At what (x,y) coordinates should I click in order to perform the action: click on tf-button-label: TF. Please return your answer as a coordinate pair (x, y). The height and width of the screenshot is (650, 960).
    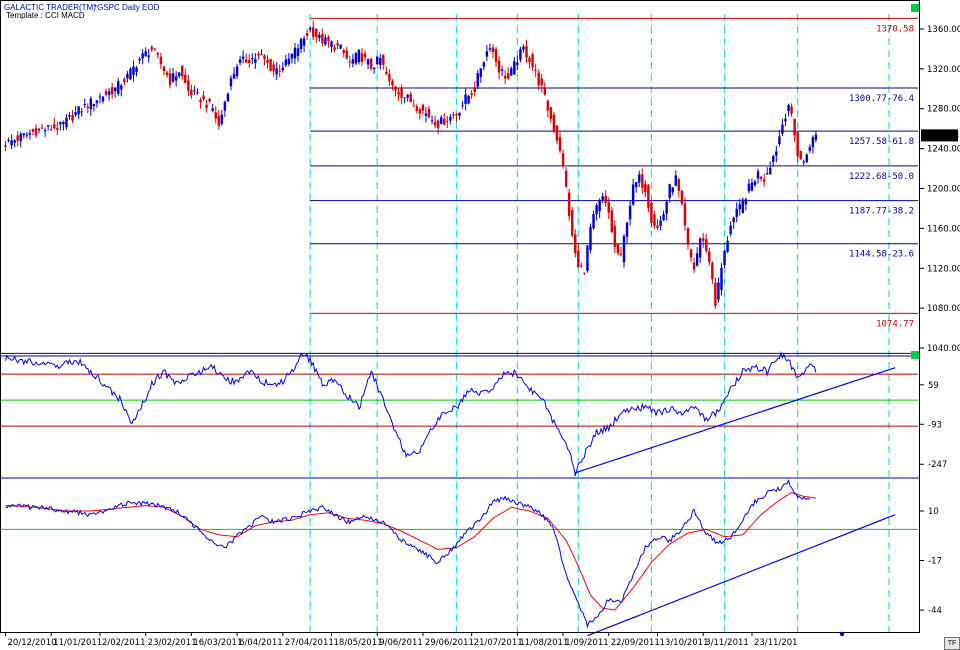
    Looking at the image, I should click on (952, 643).